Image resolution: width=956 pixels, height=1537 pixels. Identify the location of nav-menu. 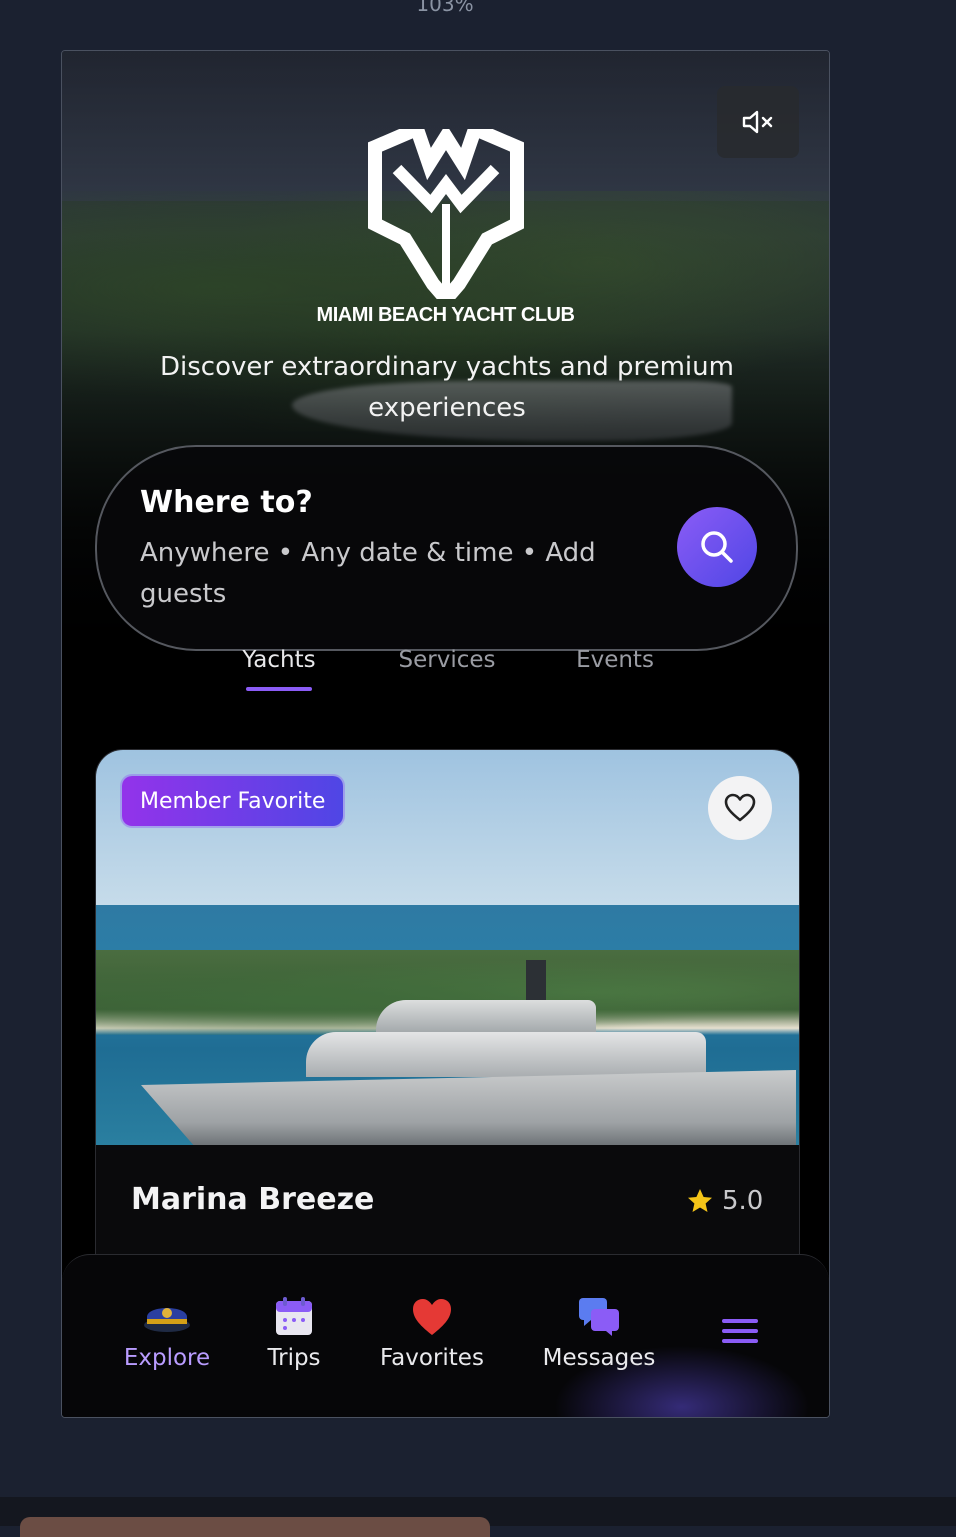
(739, 1334).